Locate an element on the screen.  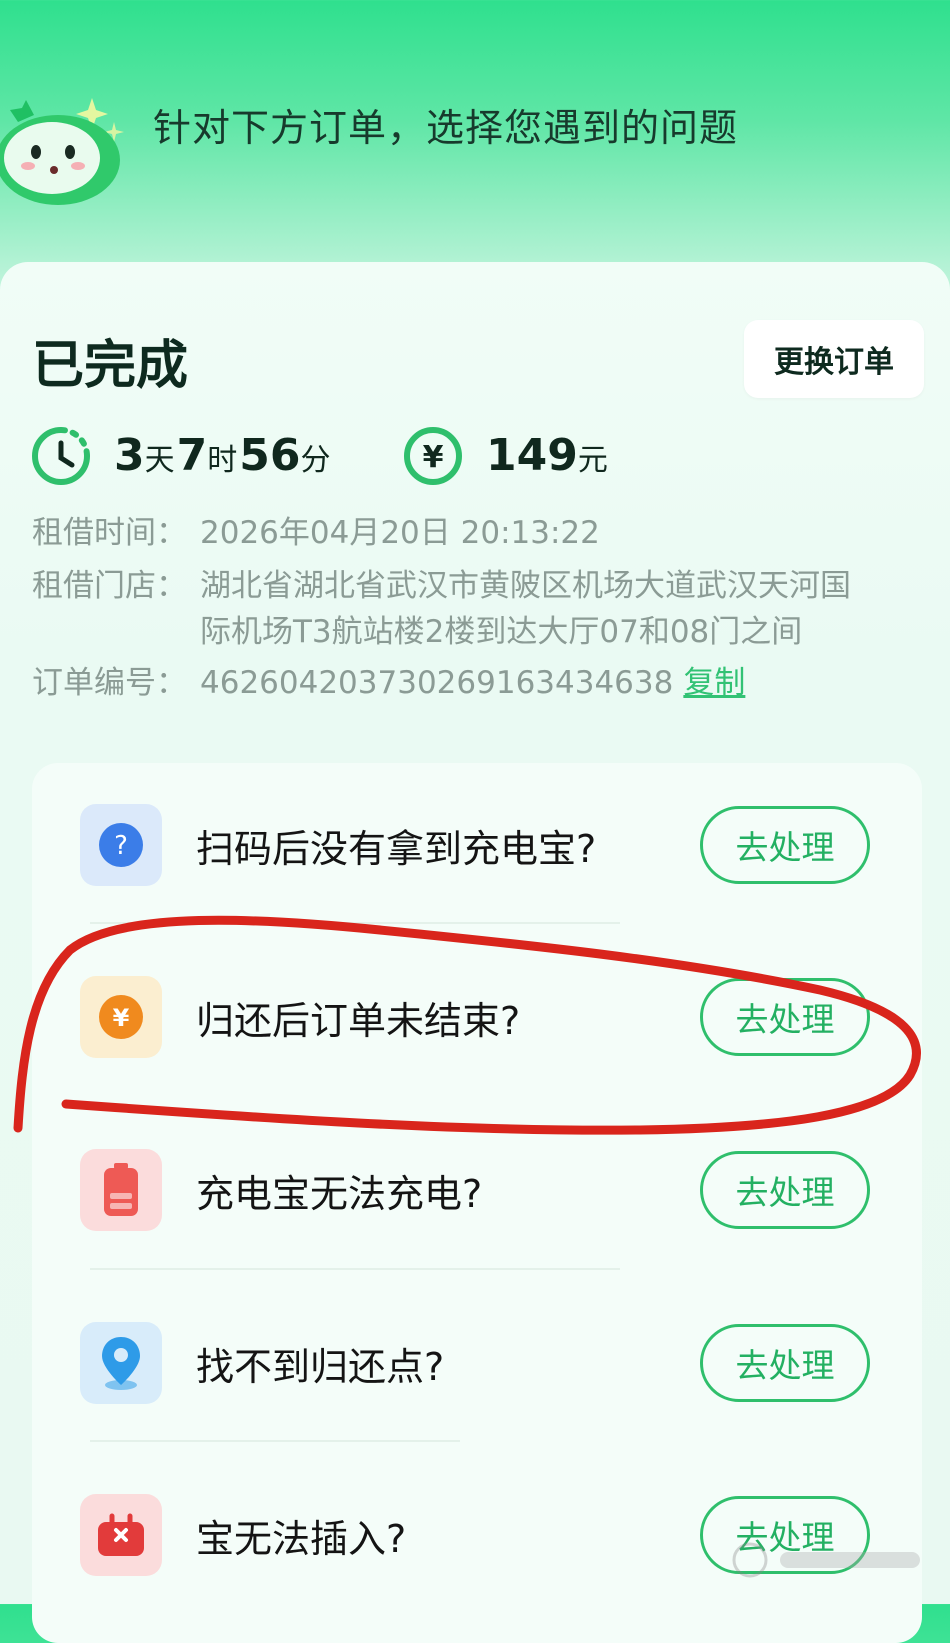
order-number-value-wrap: 4626042037302691634346​38 复制 is located at coordinates (472, 683).